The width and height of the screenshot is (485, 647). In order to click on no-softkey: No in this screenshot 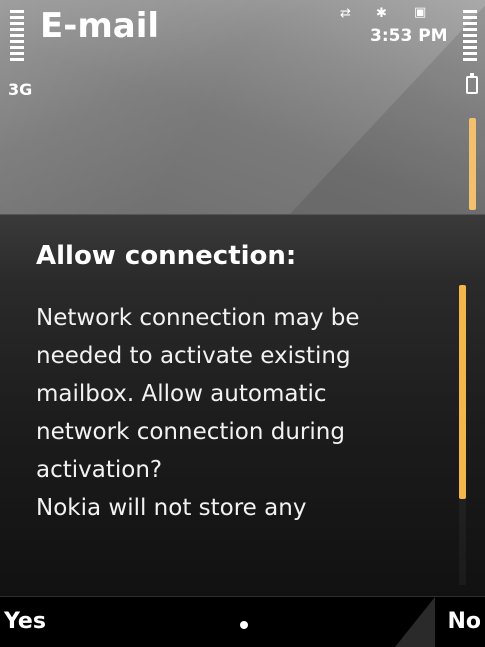, I will do `click(464, 621)`.